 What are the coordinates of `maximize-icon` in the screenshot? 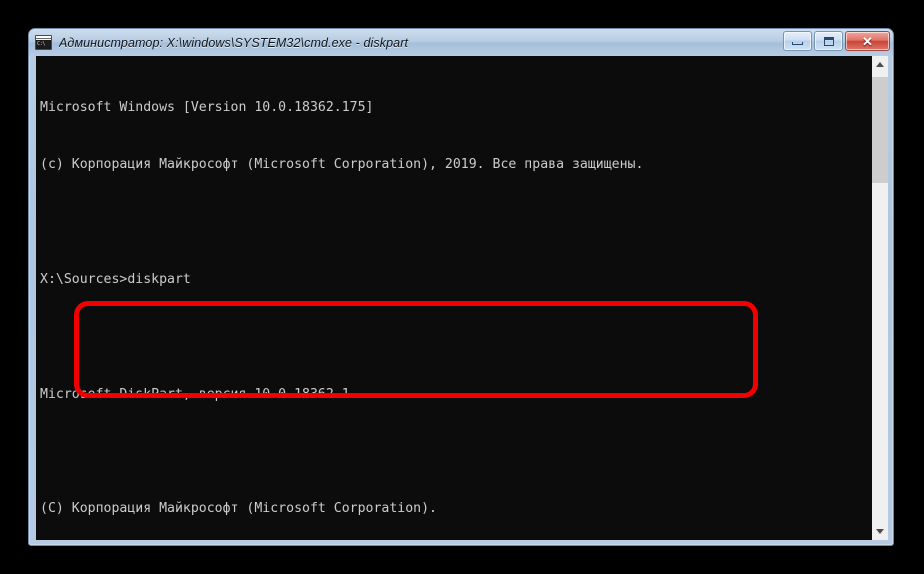 It's located at (828, 41).